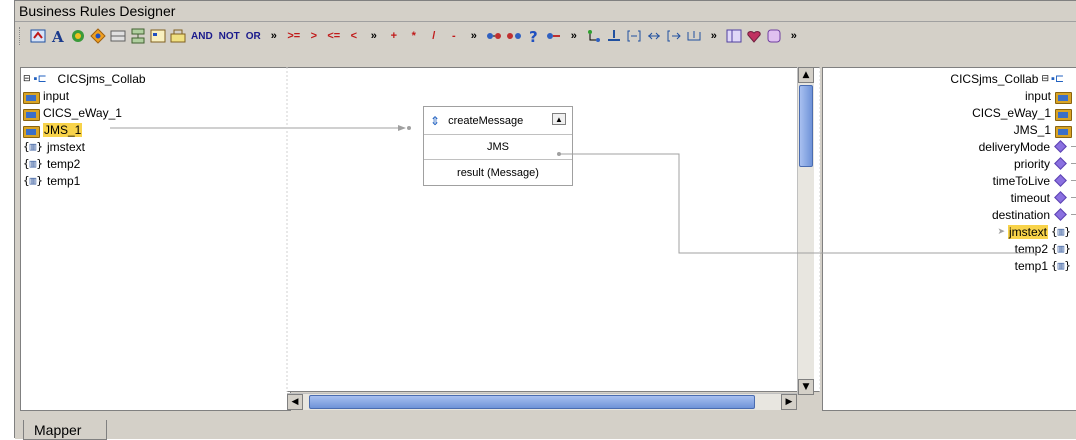  I want to click on tab-mapper: Mapper, so click(65, 430).